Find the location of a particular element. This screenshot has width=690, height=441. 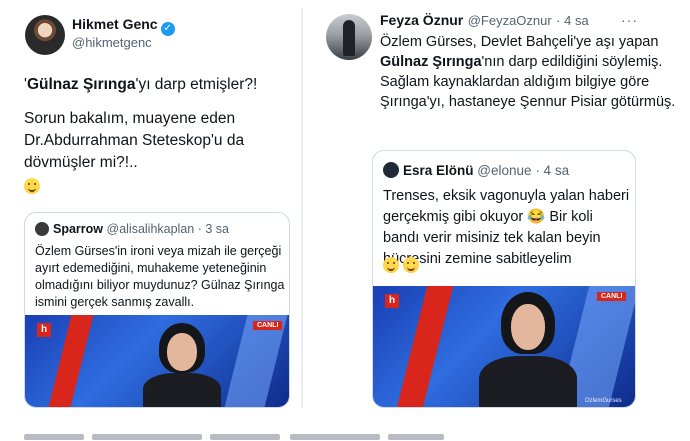

cropped-caption-strip is located at coordinates (345, 426).